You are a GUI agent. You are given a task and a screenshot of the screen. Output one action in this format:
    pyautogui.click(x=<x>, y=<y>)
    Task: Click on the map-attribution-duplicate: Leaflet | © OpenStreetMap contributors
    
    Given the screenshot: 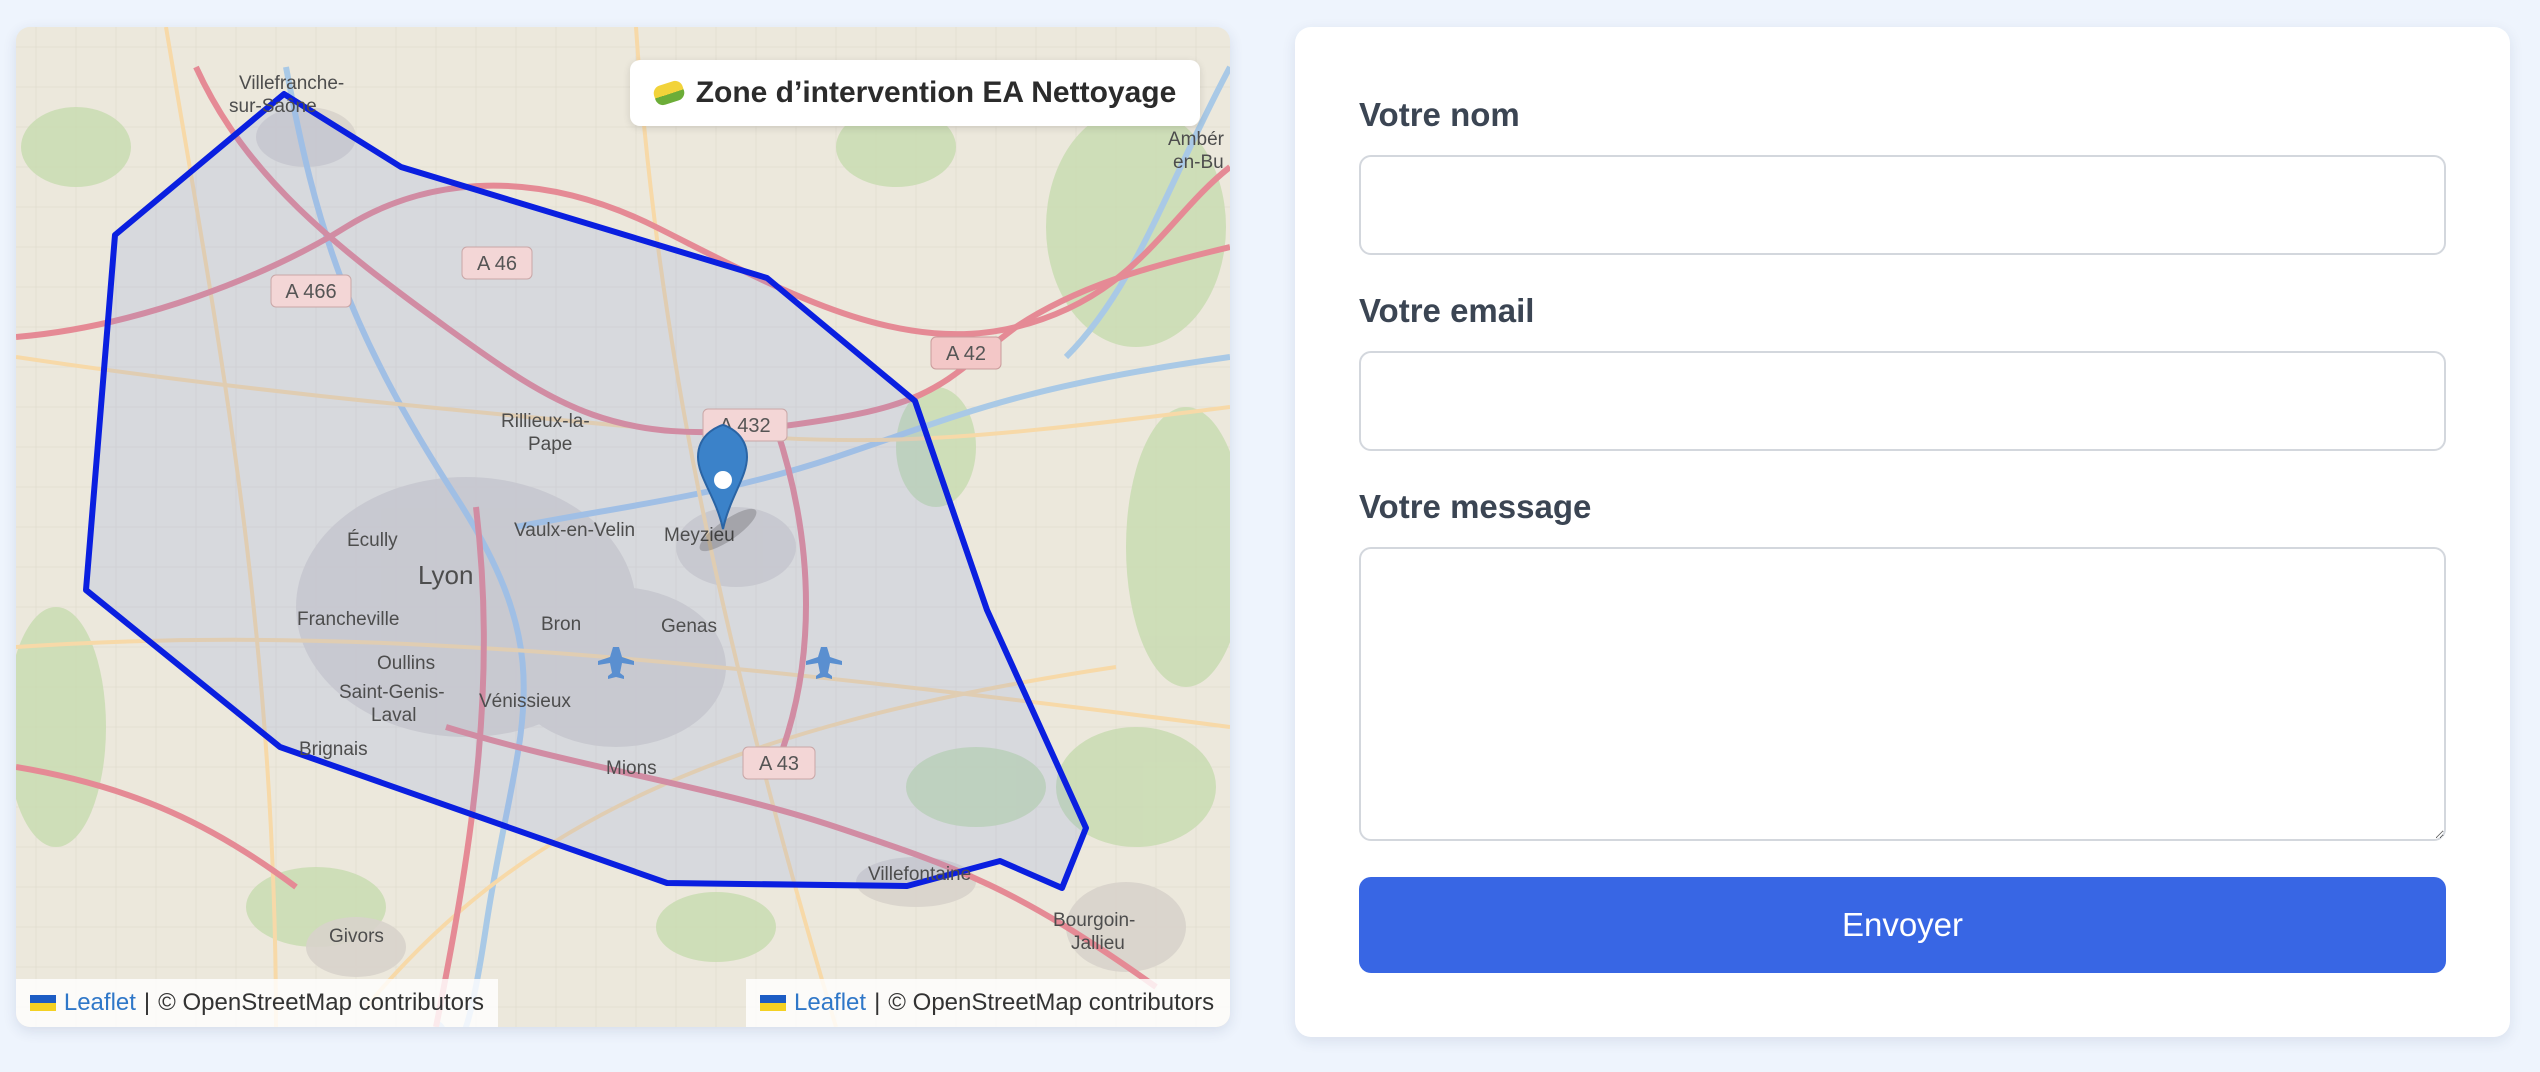 What is the action you would take?
    pyautogui.click(x=988, y=1003)
    